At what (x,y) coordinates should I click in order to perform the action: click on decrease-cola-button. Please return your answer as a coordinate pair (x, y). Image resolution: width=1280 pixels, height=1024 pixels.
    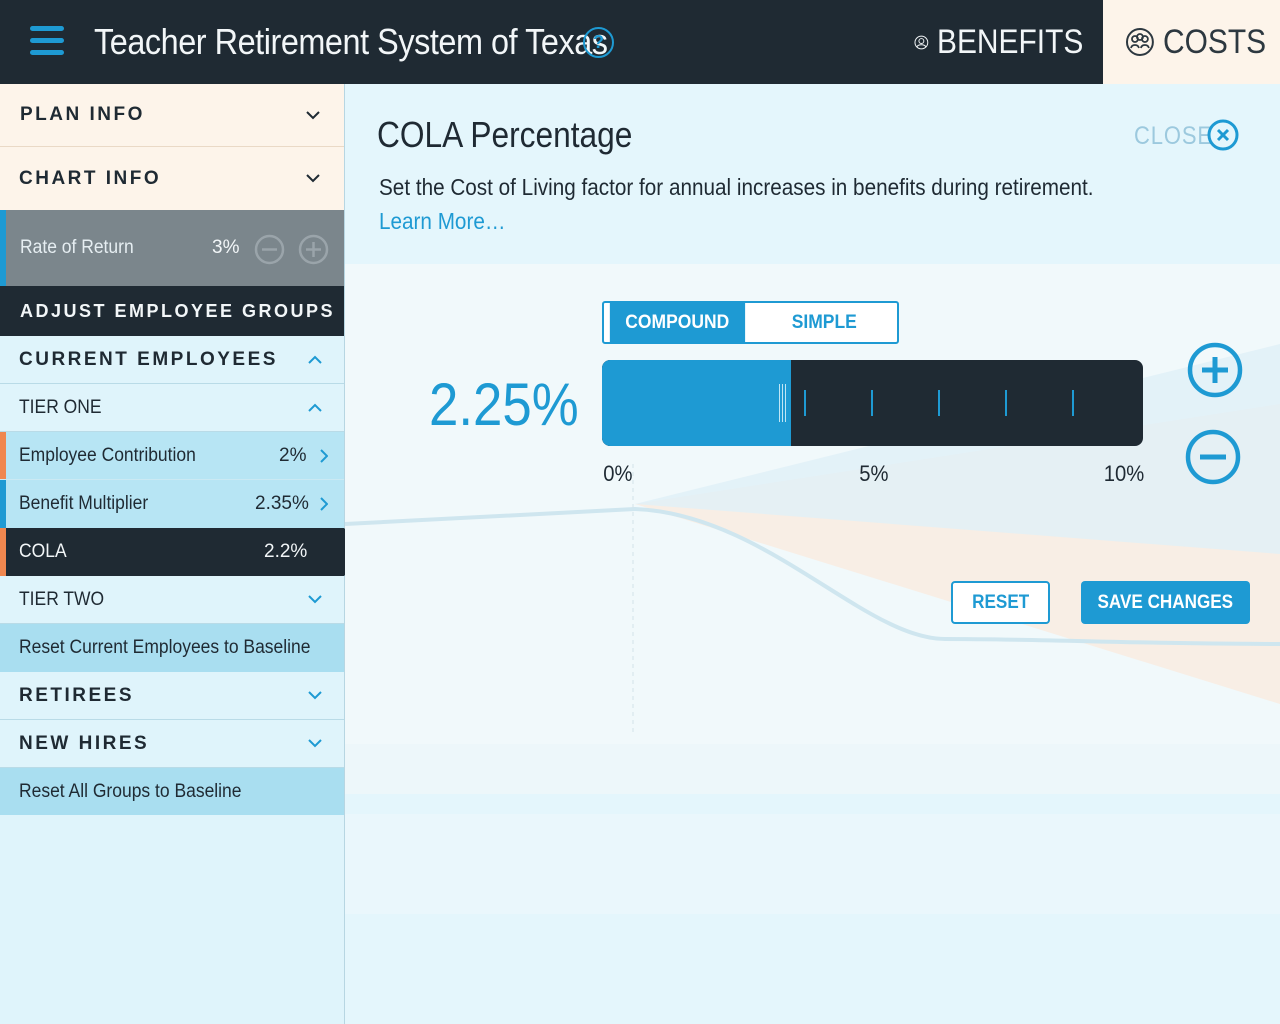
    Looking at the image, I should click on (1213, 457).